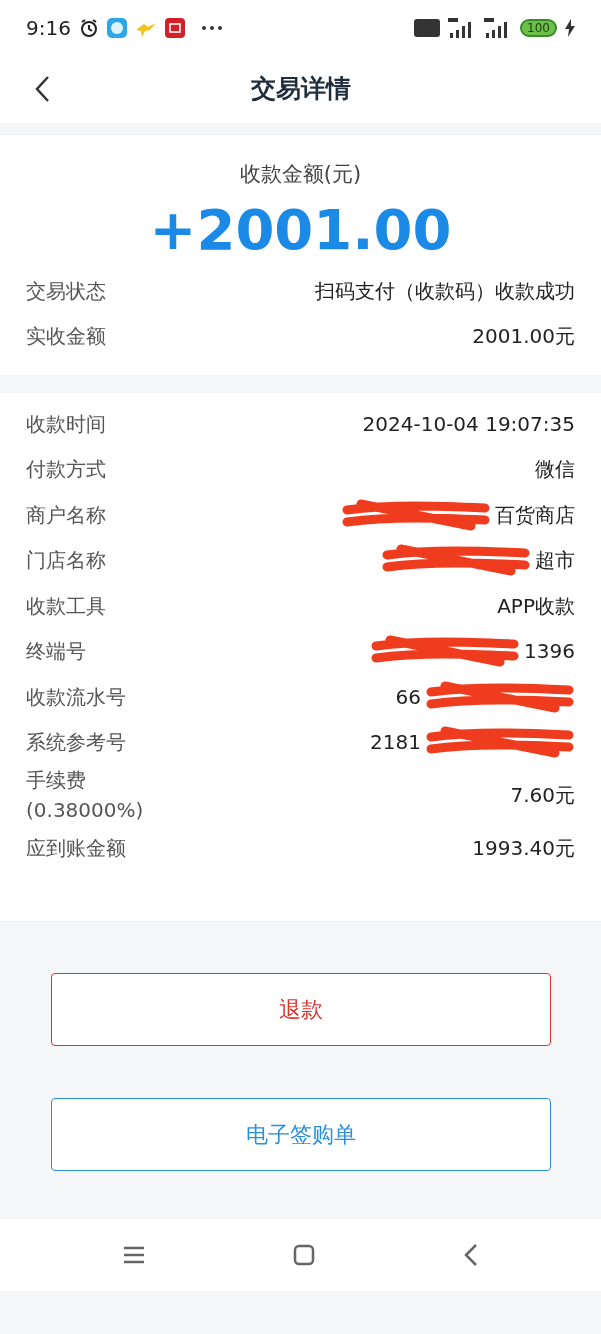 This screenshot has height=1334, width=601. What do you see at coordinates (408, 697) in the screenshot?
I see `field-value: 66` at bounding box center [408, 697].